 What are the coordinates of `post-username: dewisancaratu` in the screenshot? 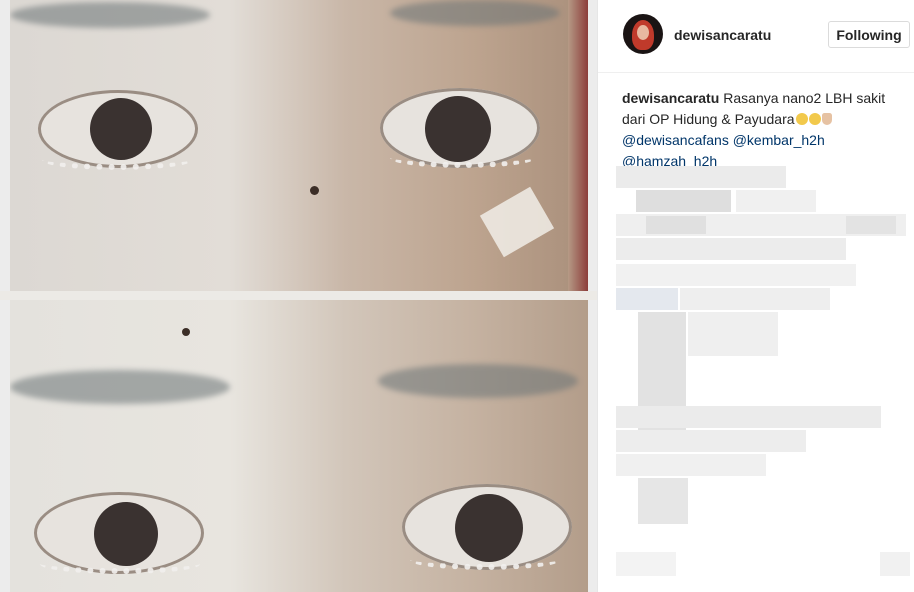 It's located at (722, 35).